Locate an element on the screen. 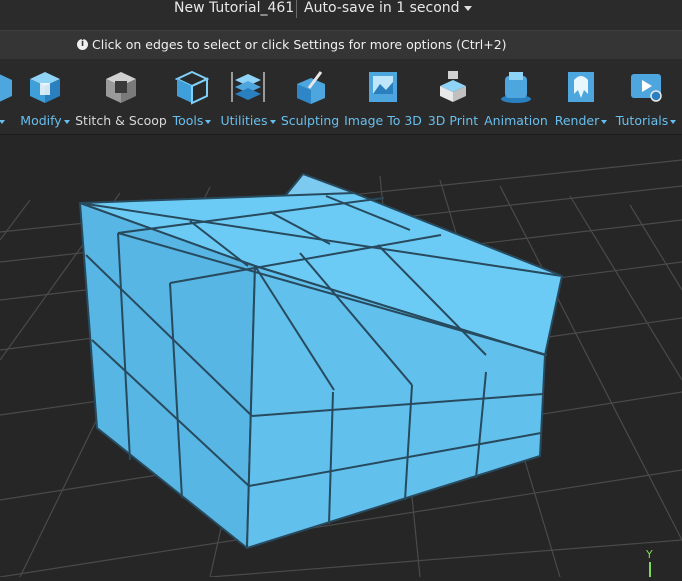  toolbar-label: Modify is located at coordinates (41, 120).